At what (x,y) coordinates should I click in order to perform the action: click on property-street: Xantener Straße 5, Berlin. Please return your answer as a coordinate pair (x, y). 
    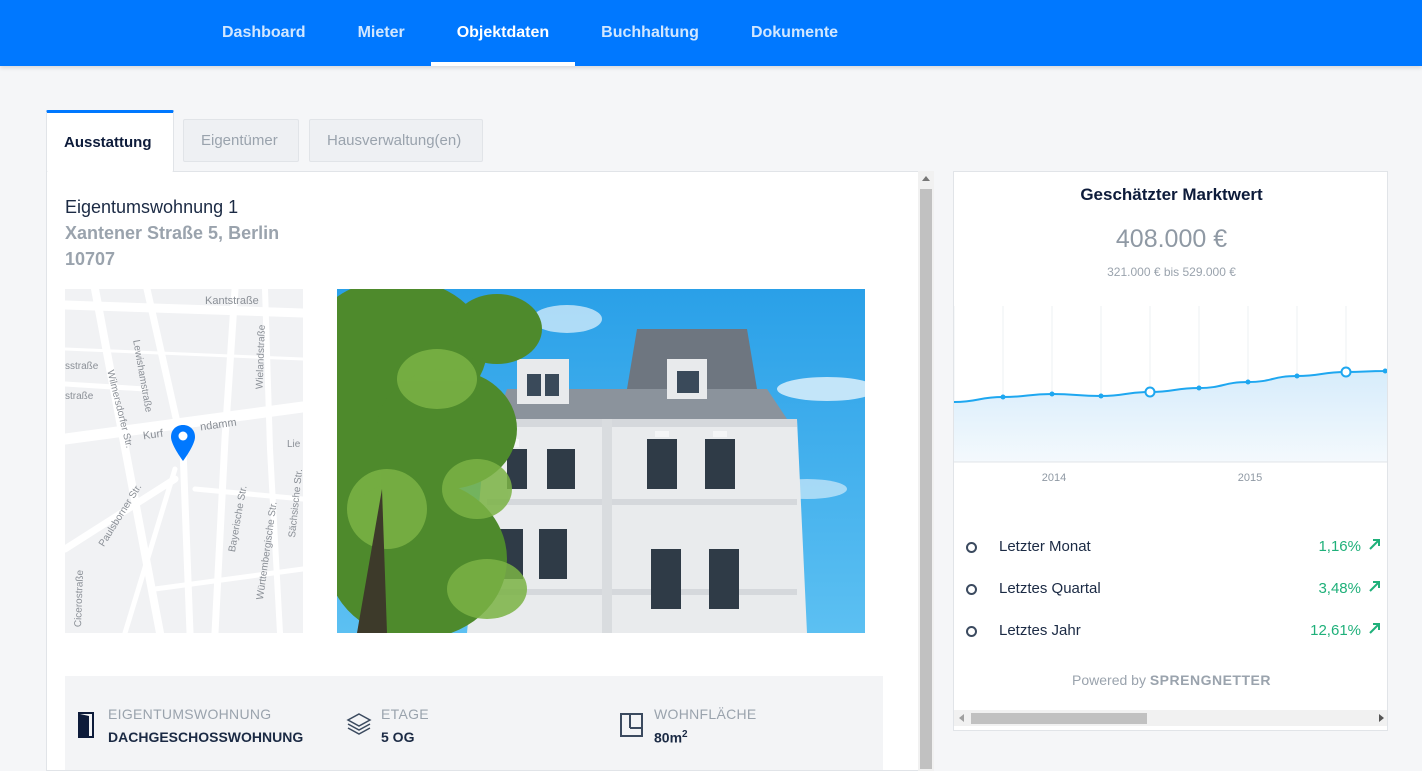
    Looking at the image, I should click on (172, 233).